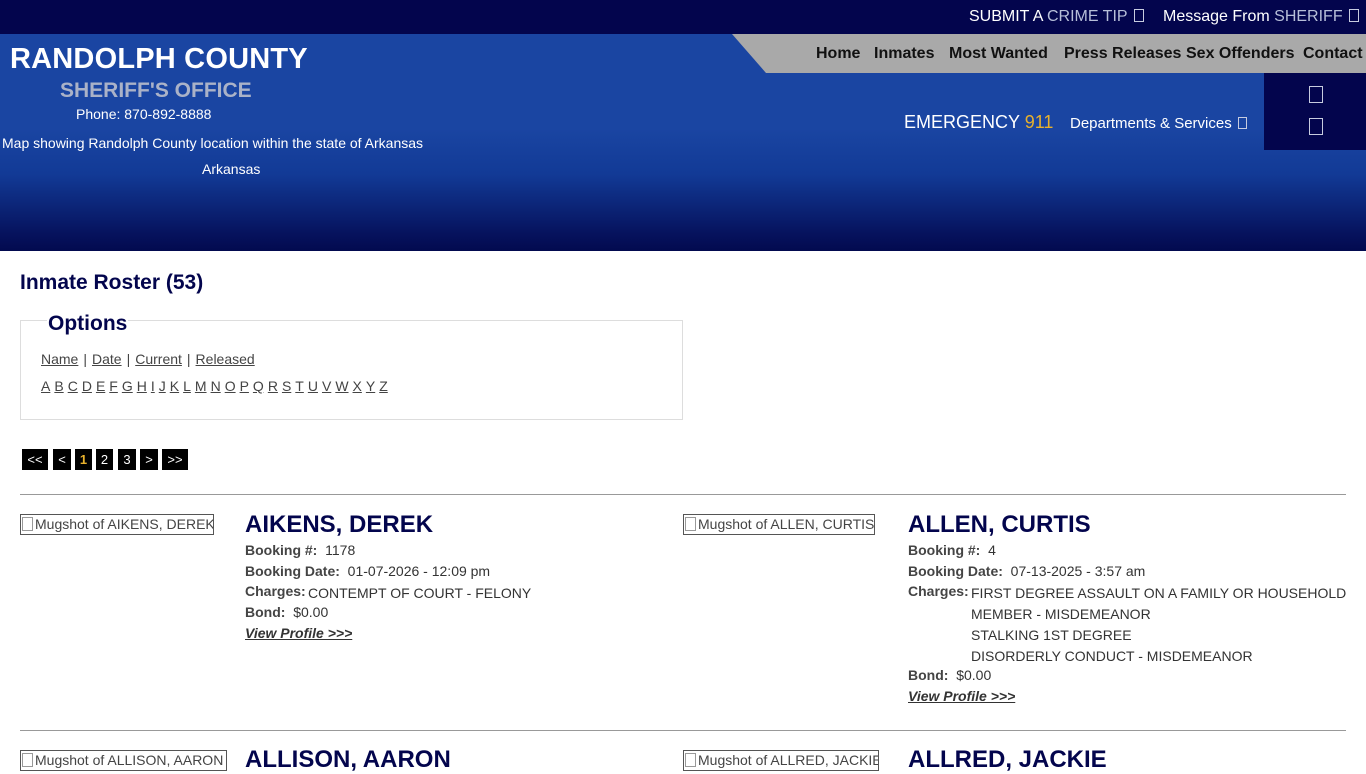 The image size is (1366, 774). I want to click on inmate-name: ALLISON, AARON, so click(348, 760).